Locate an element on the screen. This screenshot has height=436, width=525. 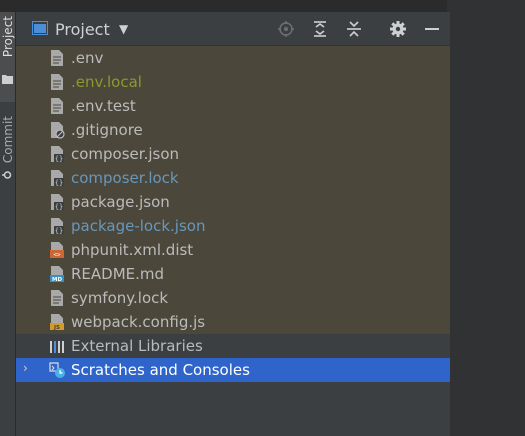
list-item: {} package-lock.json is located at coordinates (233, 226).